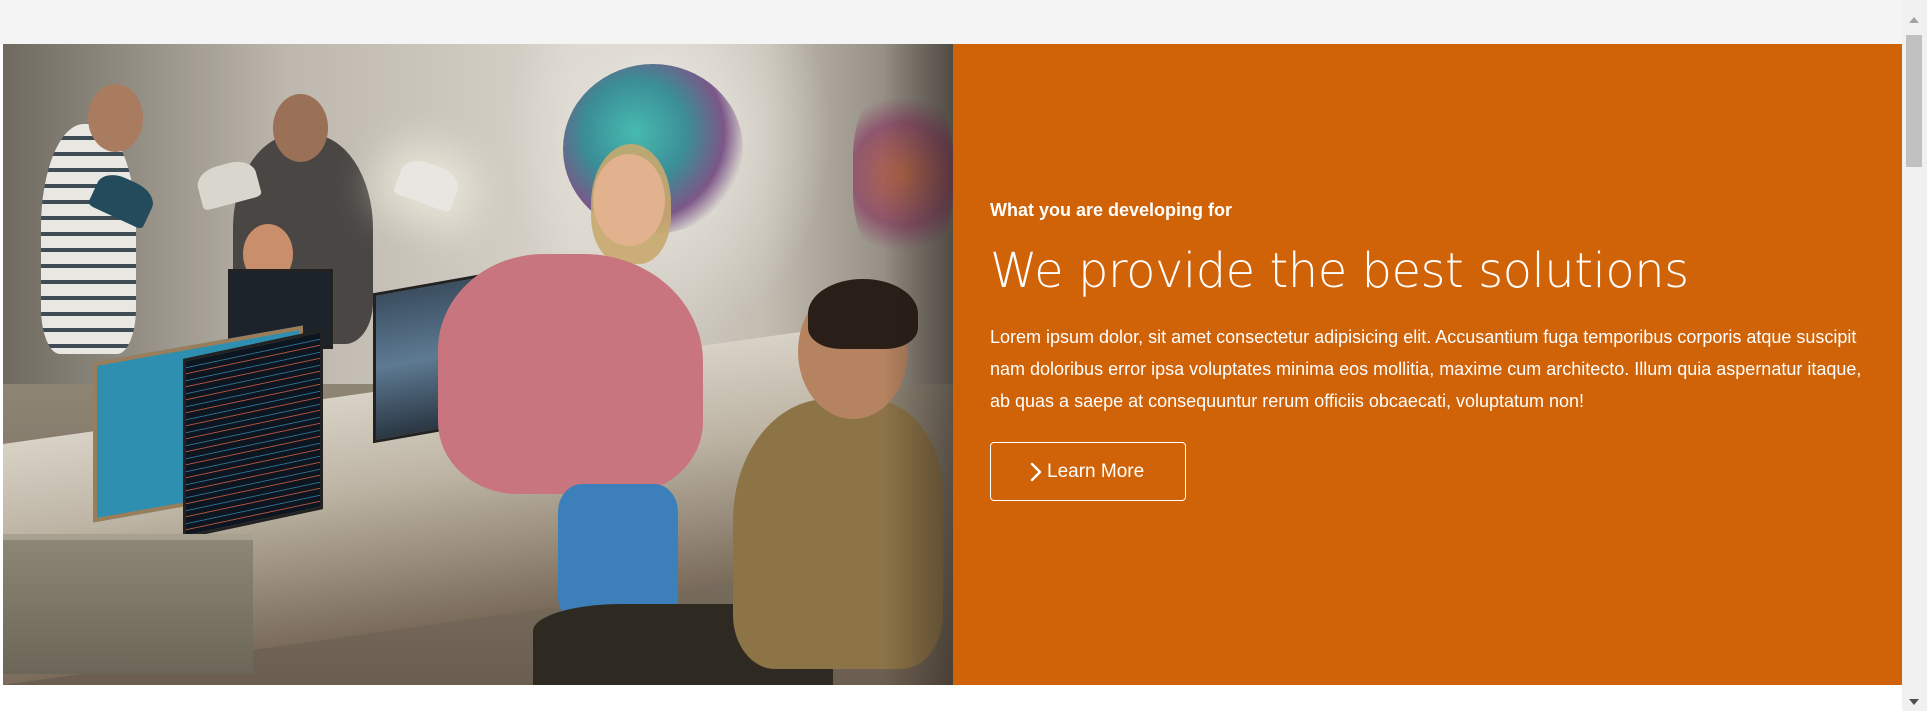 Image resolution: width=1927 pixels, height=711 pixels. What do you see at coordinates (1111, 210) in the screenshot?
I see `hero-eyebrow: What you are developing for` at bounding box center [1111, 210].